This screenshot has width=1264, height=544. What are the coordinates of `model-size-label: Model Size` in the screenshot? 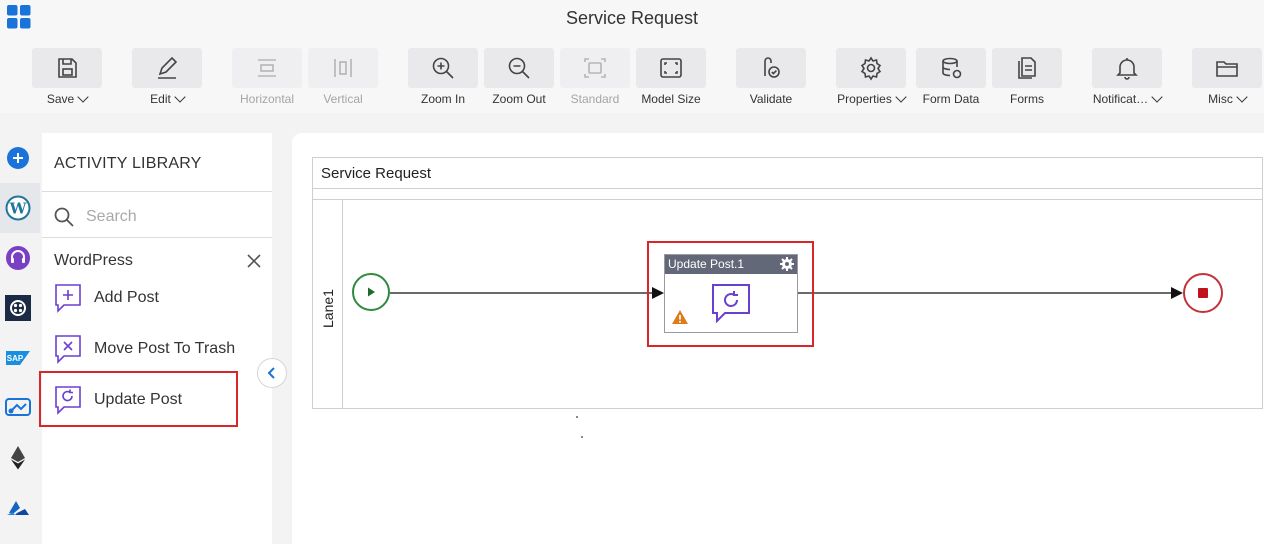 It's located at (671, 99).